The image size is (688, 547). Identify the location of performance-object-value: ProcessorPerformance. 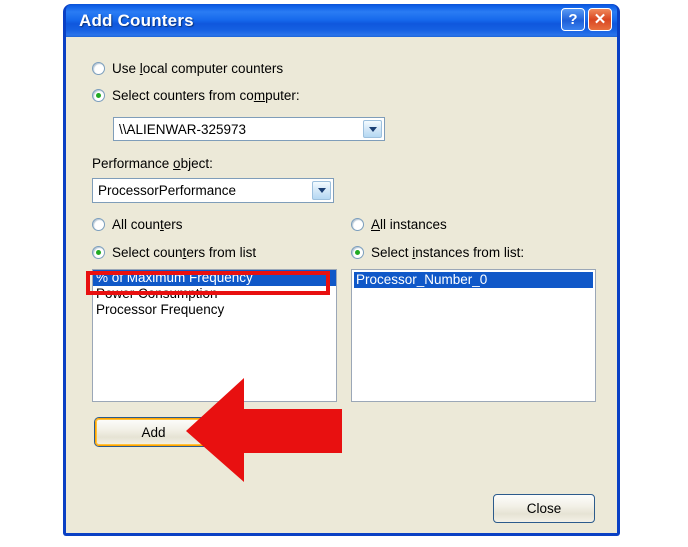
(167, 190).